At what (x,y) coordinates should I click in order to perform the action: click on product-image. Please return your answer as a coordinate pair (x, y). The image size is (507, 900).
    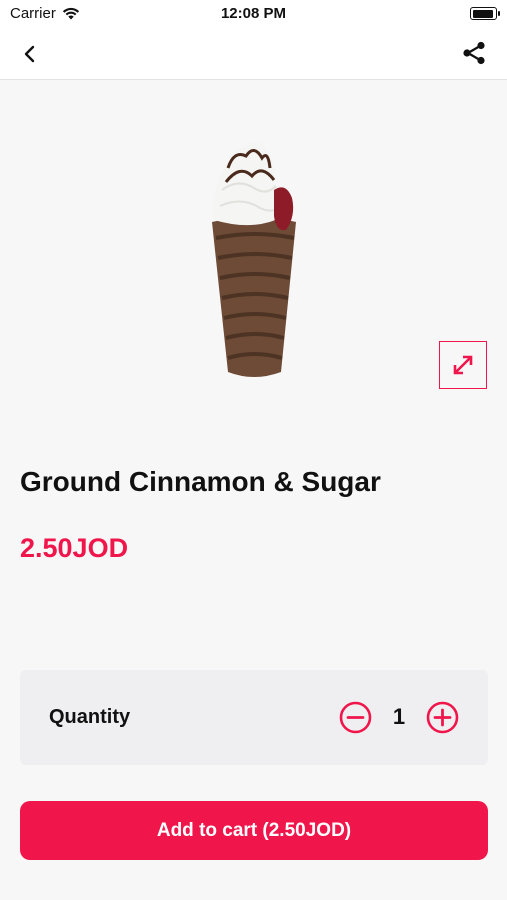
    Looking at the image, I should click on (255, 260).